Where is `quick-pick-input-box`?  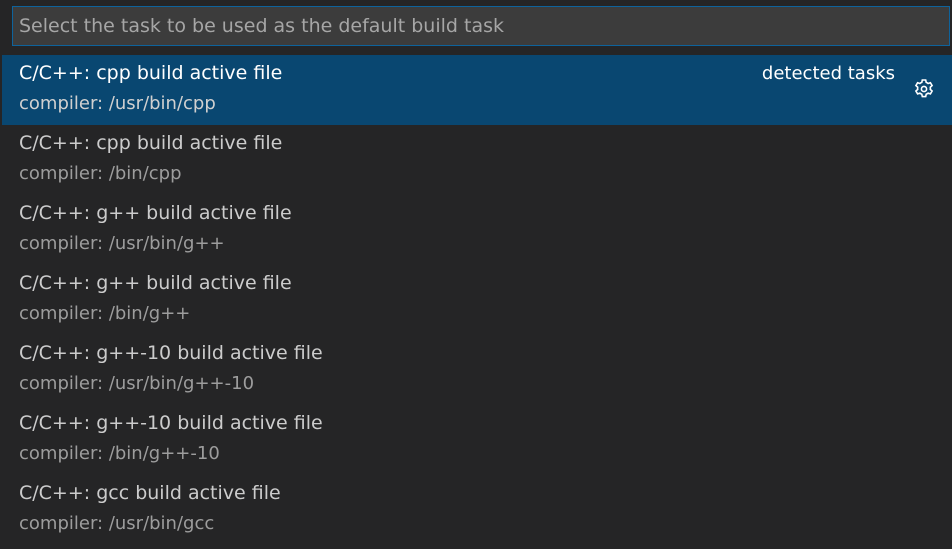
quick-pick-input-box is located at coordinates (481, 26).